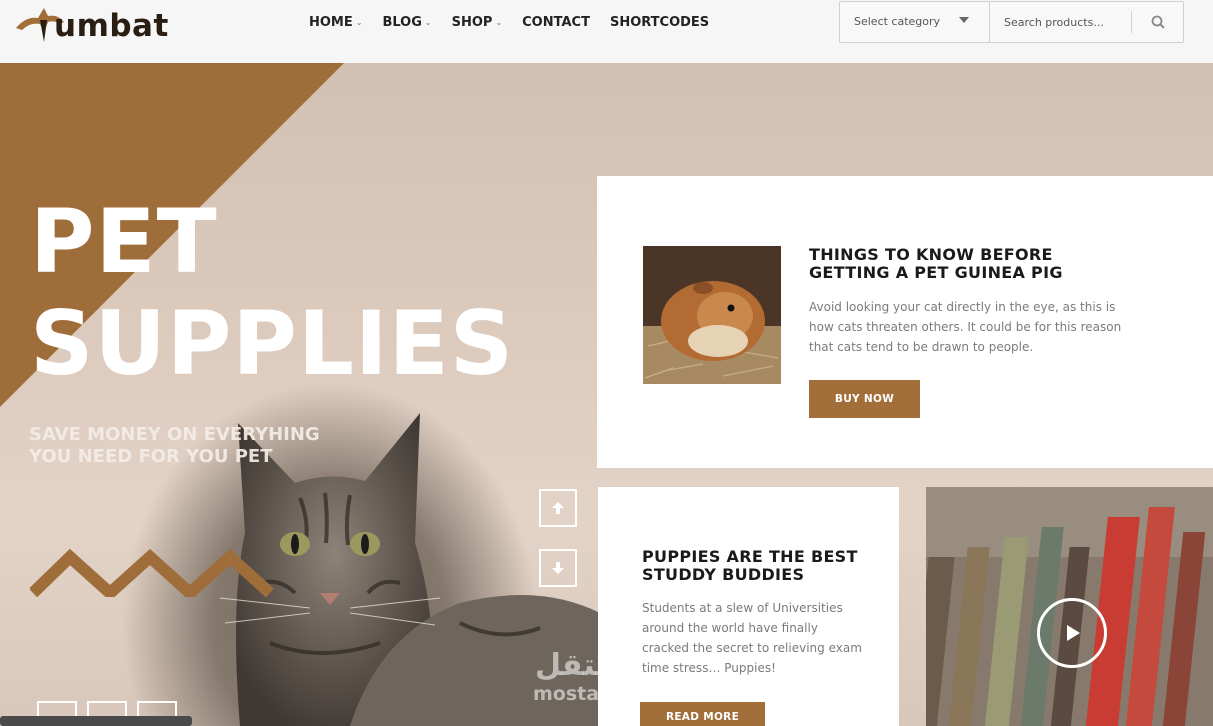 The image size is (1213, 726). What do you see at coordinates (730, 628) in the screenshot?
I see `card2-excerpt-line2: around the world have finally` at bounding box center [730, 628].